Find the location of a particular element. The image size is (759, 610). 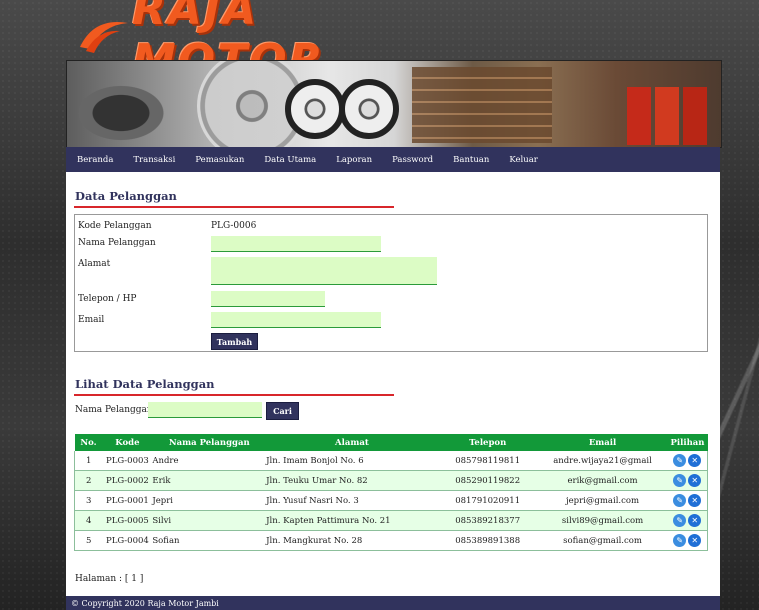

alamat-label: Alamat is located at coordinates (94, 264).